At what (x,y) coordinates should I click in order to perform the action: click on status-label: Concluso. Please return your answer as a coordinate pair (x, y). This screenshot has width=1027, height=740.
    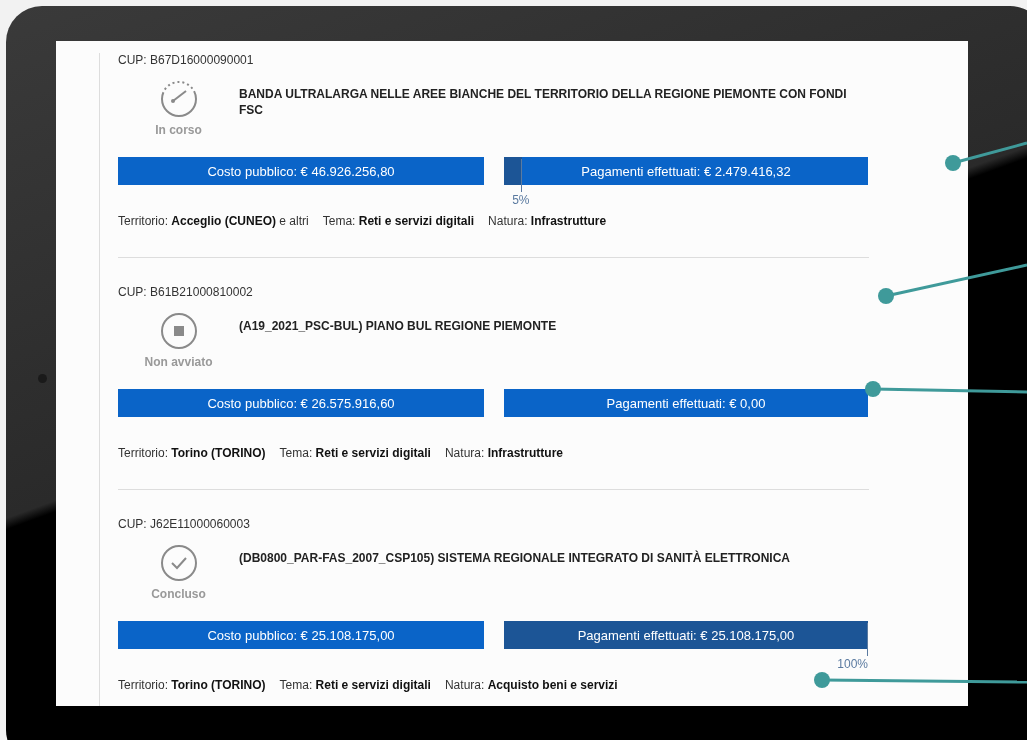
    Looking at the image, I should click on (178, 594).